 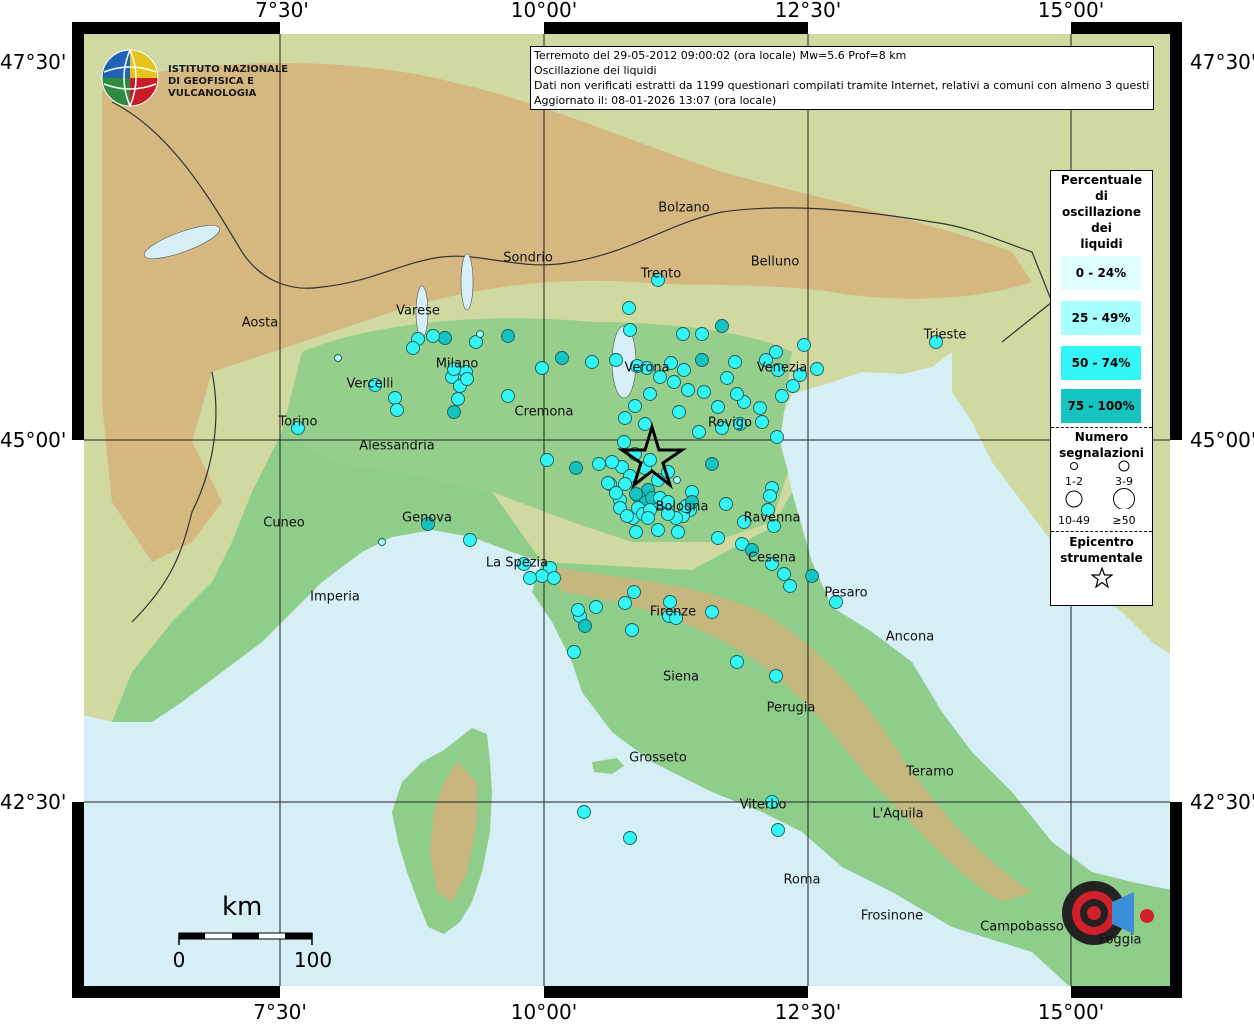 What do you see at coordinates (595, 70) in the screenshot?
I see `map-subject: Oscillazione dei liquidi` at bounding box center [595, 70].